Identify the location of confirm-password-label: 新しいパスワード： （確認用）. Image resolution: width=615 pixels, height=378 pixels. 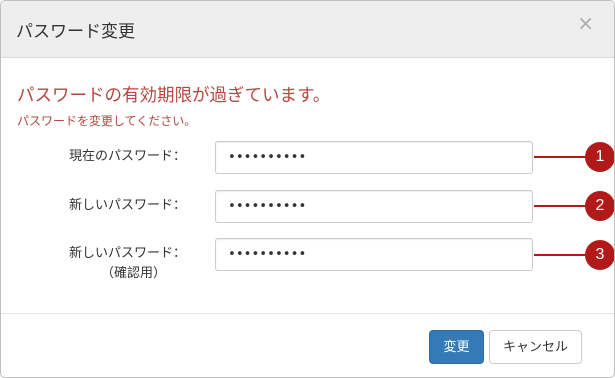
(98, 264).